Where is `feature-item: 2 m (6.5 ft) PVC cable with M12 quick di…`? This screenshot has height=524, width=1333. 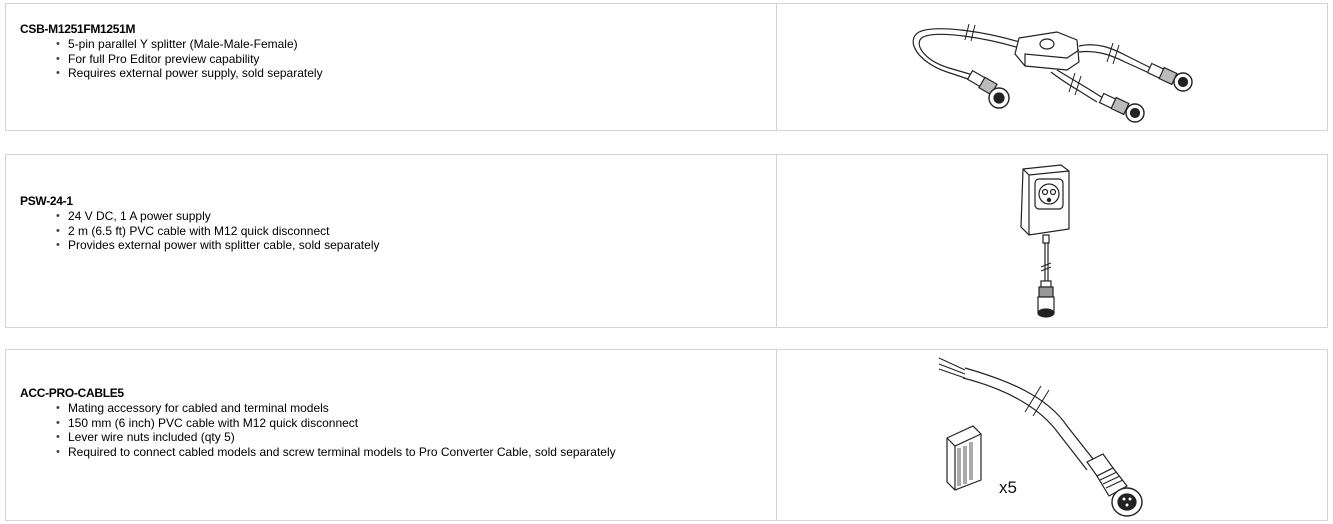
feature-item: 2 m (6.5 ft) PVC cable with M12 quick di… is located at coordinates (347, 231).